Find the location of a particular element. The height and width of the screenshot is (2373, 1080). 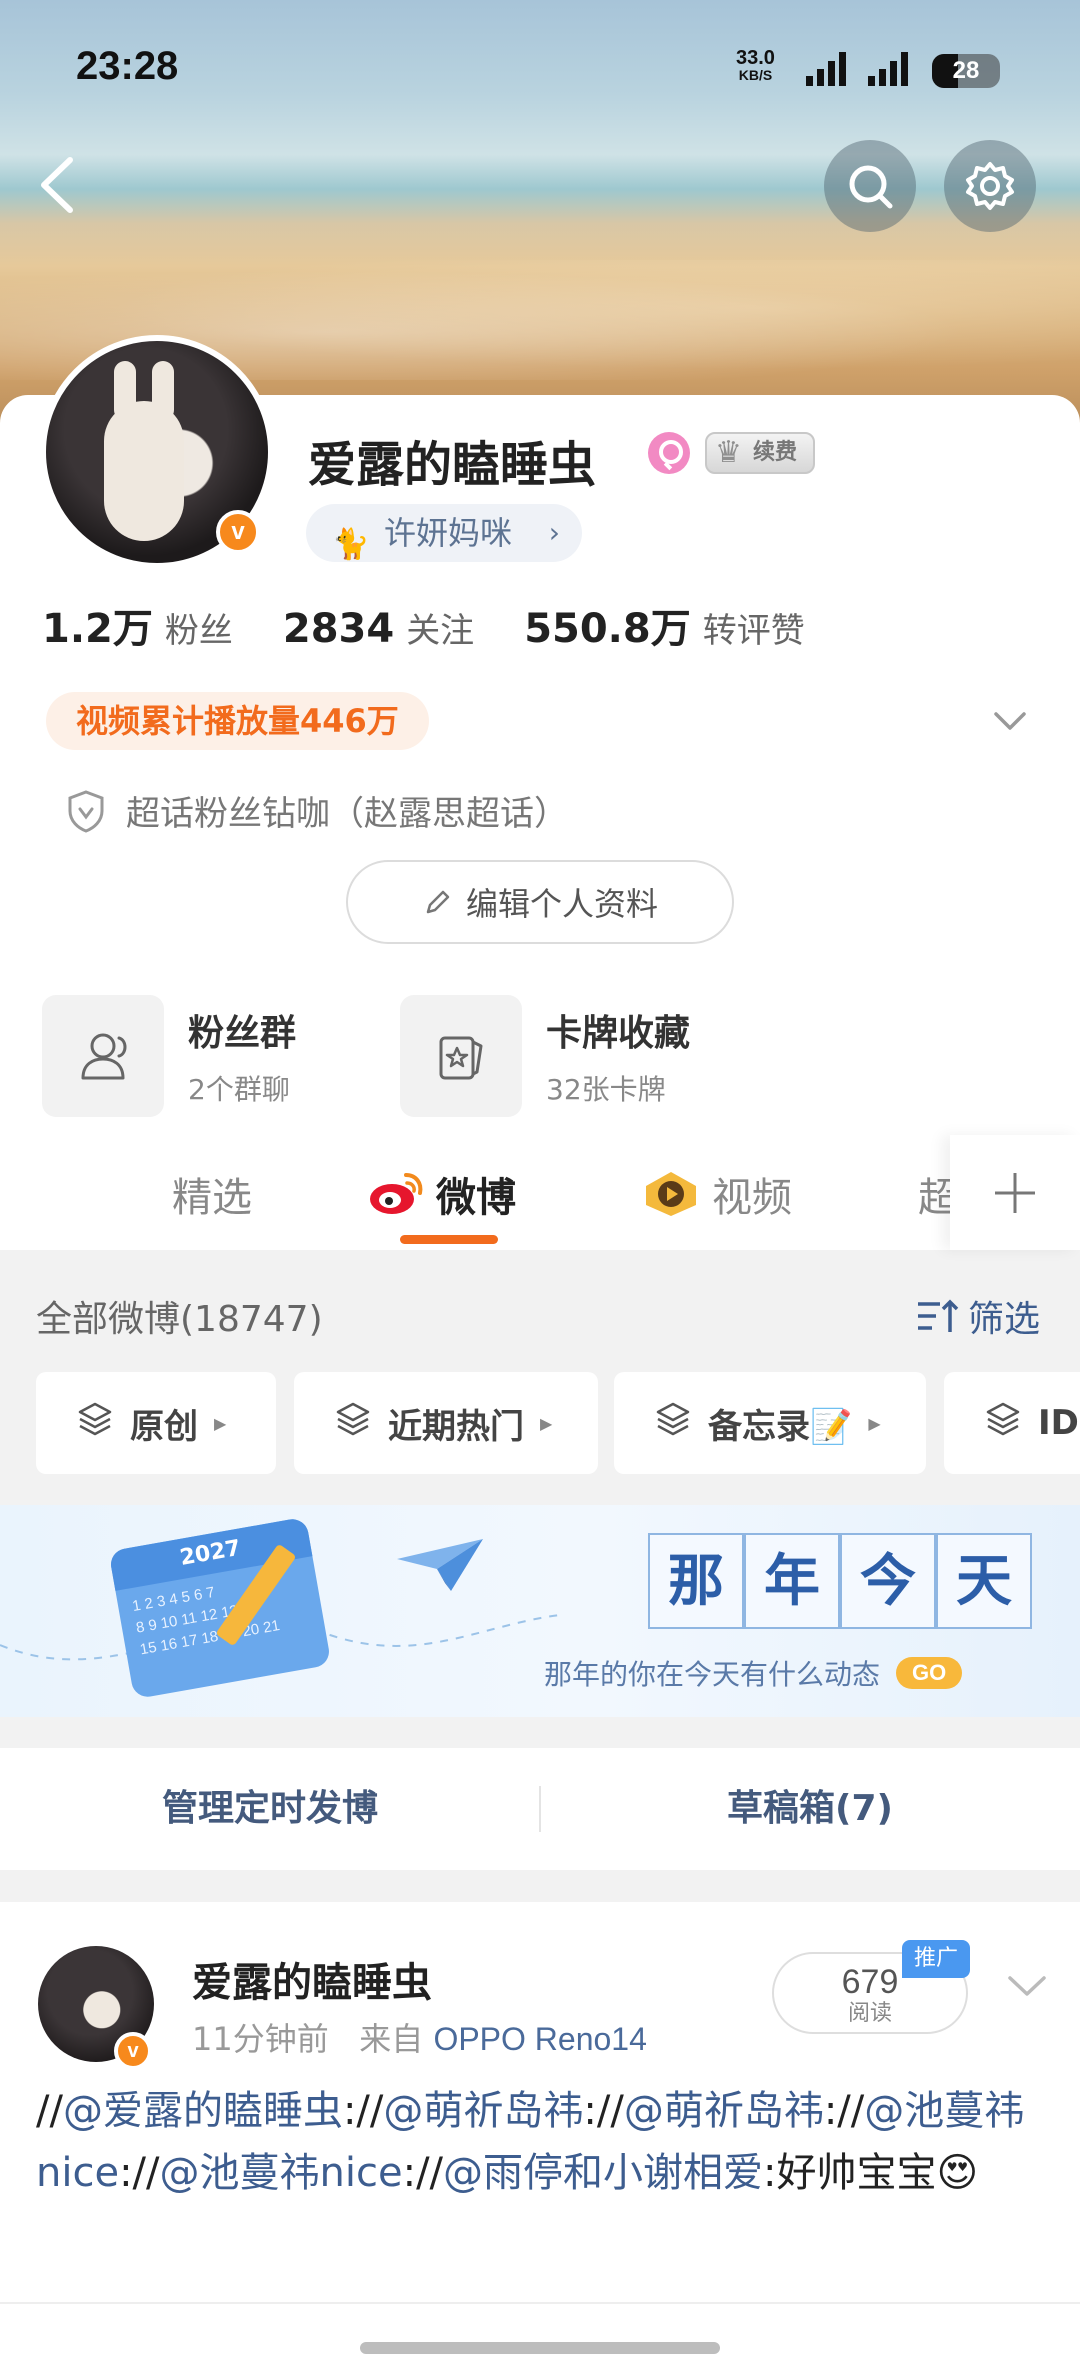

post-mention-link: @爱露的瞌睡虫 is located at coordinates (203, 2111).